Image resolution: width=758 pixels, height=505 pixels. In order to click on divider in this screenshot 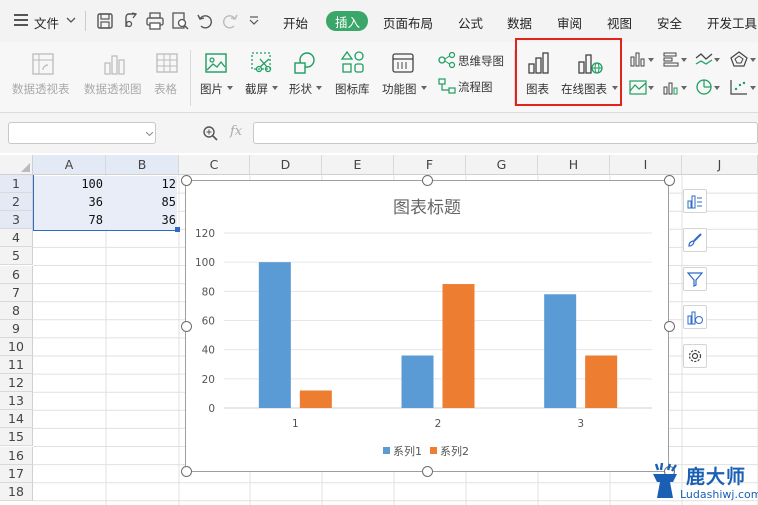, I will do `click(190, 78)`.